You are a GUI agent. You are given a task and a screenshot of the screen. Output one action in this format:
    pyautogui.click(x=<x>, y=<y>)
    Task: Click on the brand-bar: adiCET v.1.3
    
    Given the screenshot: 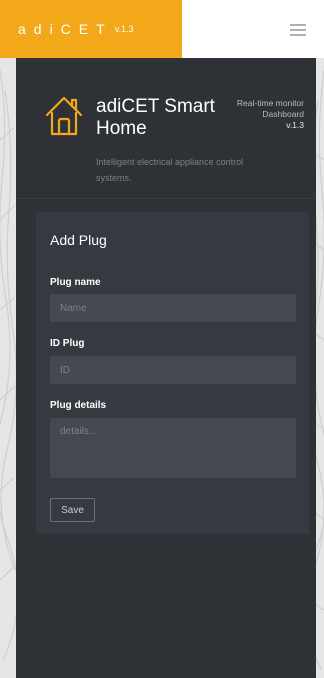 What is the action you would take?
    pyautogui.click(x=91, y=29)
    